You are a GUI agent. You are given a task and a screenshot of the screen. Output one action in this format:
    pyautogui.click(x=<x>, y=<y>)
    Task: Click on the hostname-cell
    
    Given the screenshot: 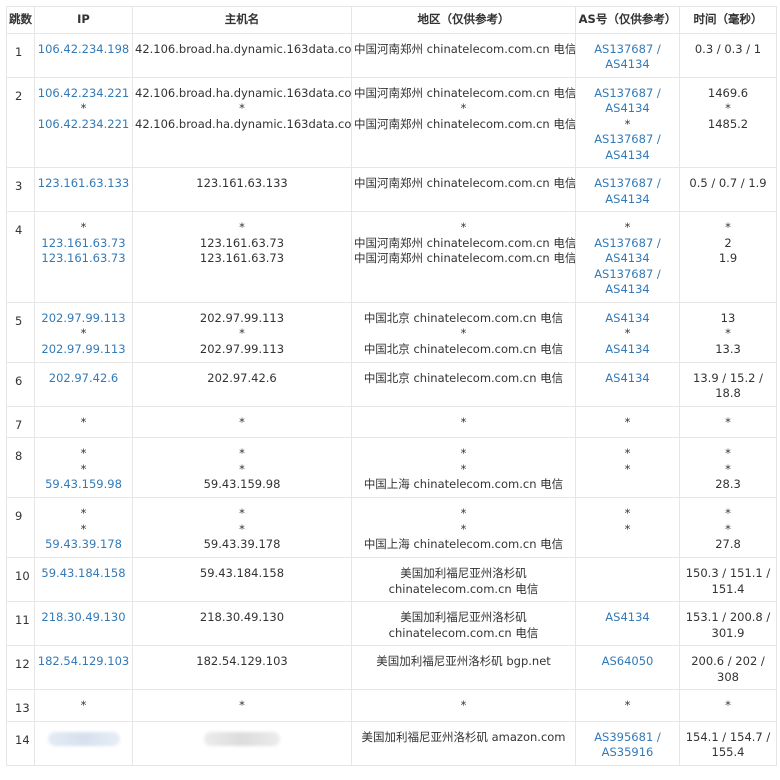 What is the action you would take?
    pyautogui.click(x=242, y=743)
    